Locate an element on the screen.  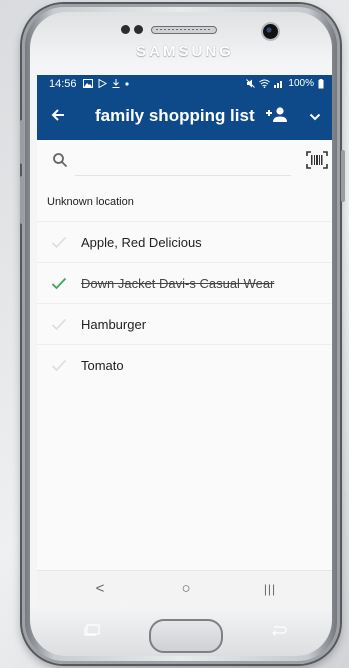
download-icon is located at coordinates (116, 83).